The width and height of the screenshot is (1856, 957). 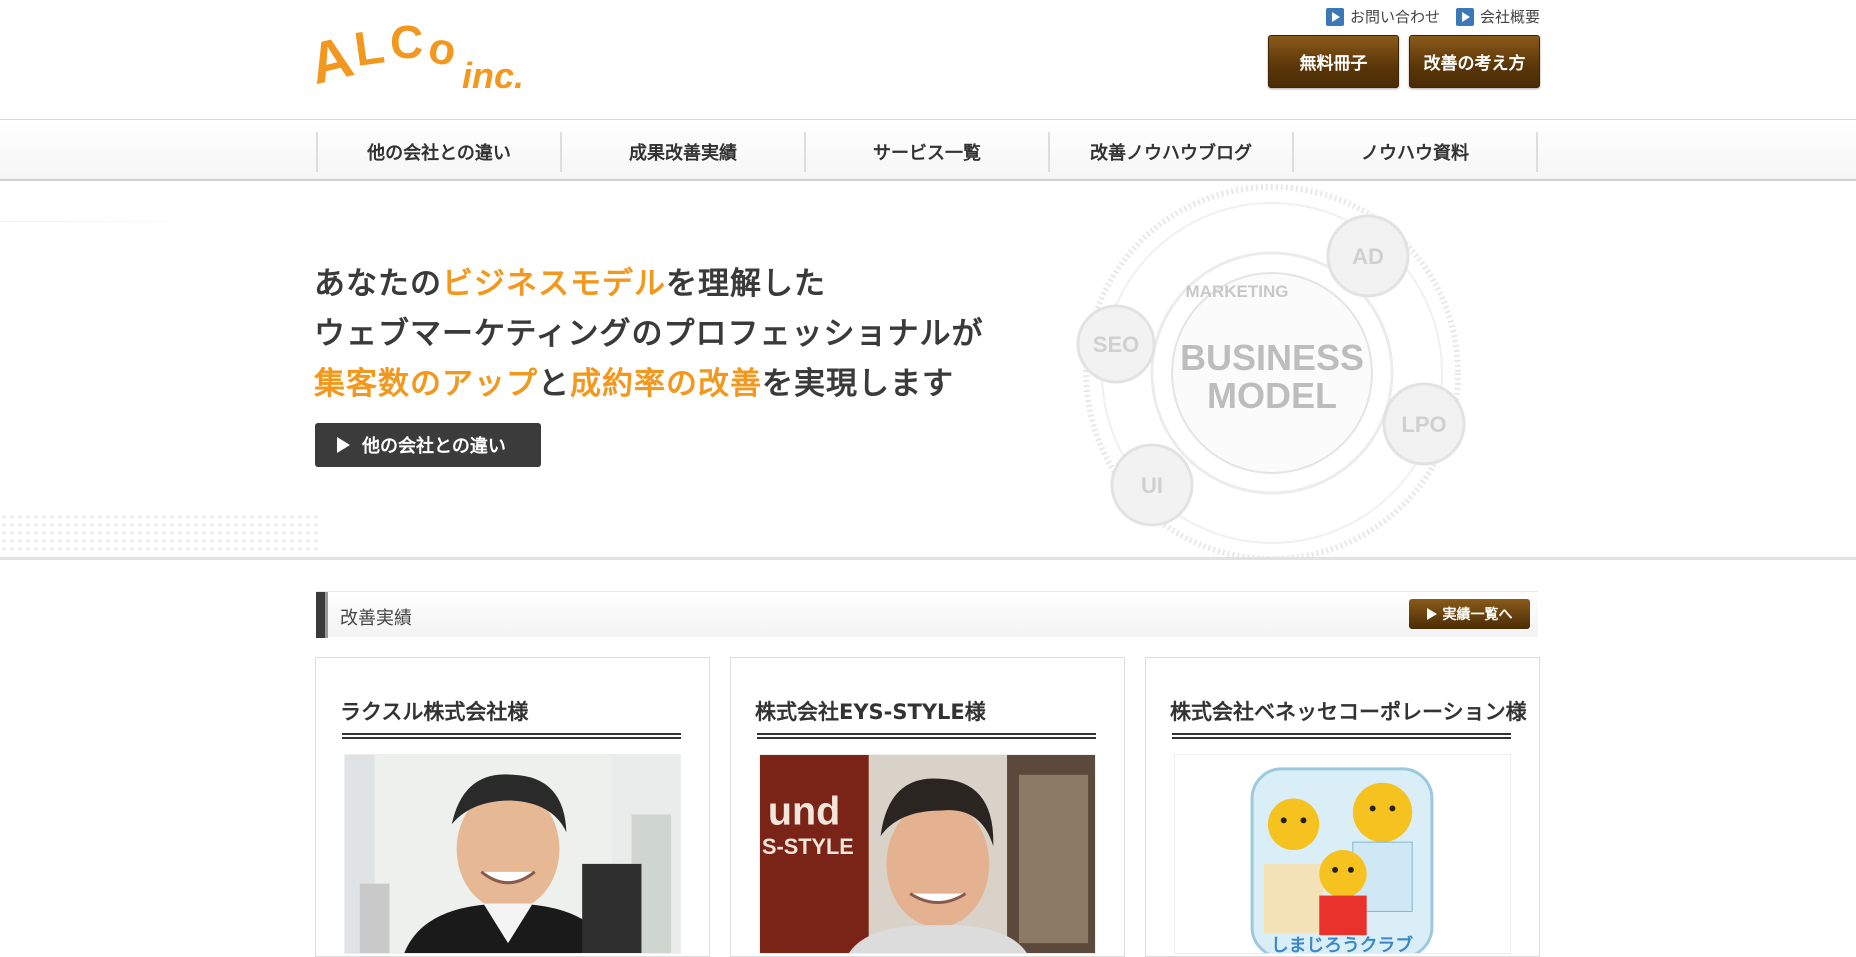 I want to click on nav-item-blog: 改善ノウハウブログ, so click(x=1170, y=152).